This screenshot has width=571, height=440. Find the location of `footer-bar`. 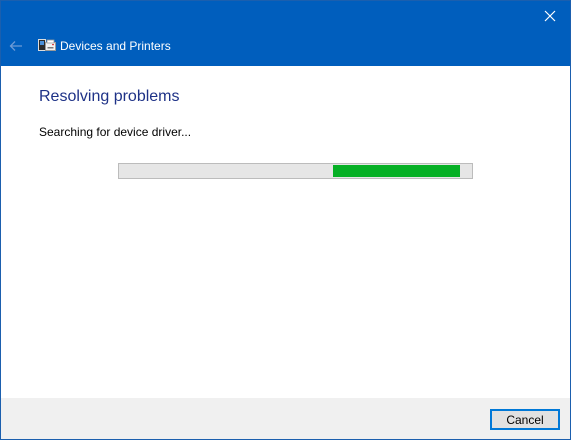

footer-bar is located at coordinates (285, 418).